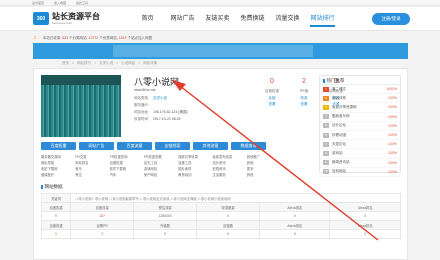 The image size is (440, 260). Describe the element at coordinates (326, 163) in the screenshot. I see `rank-badge: 9` at that location.